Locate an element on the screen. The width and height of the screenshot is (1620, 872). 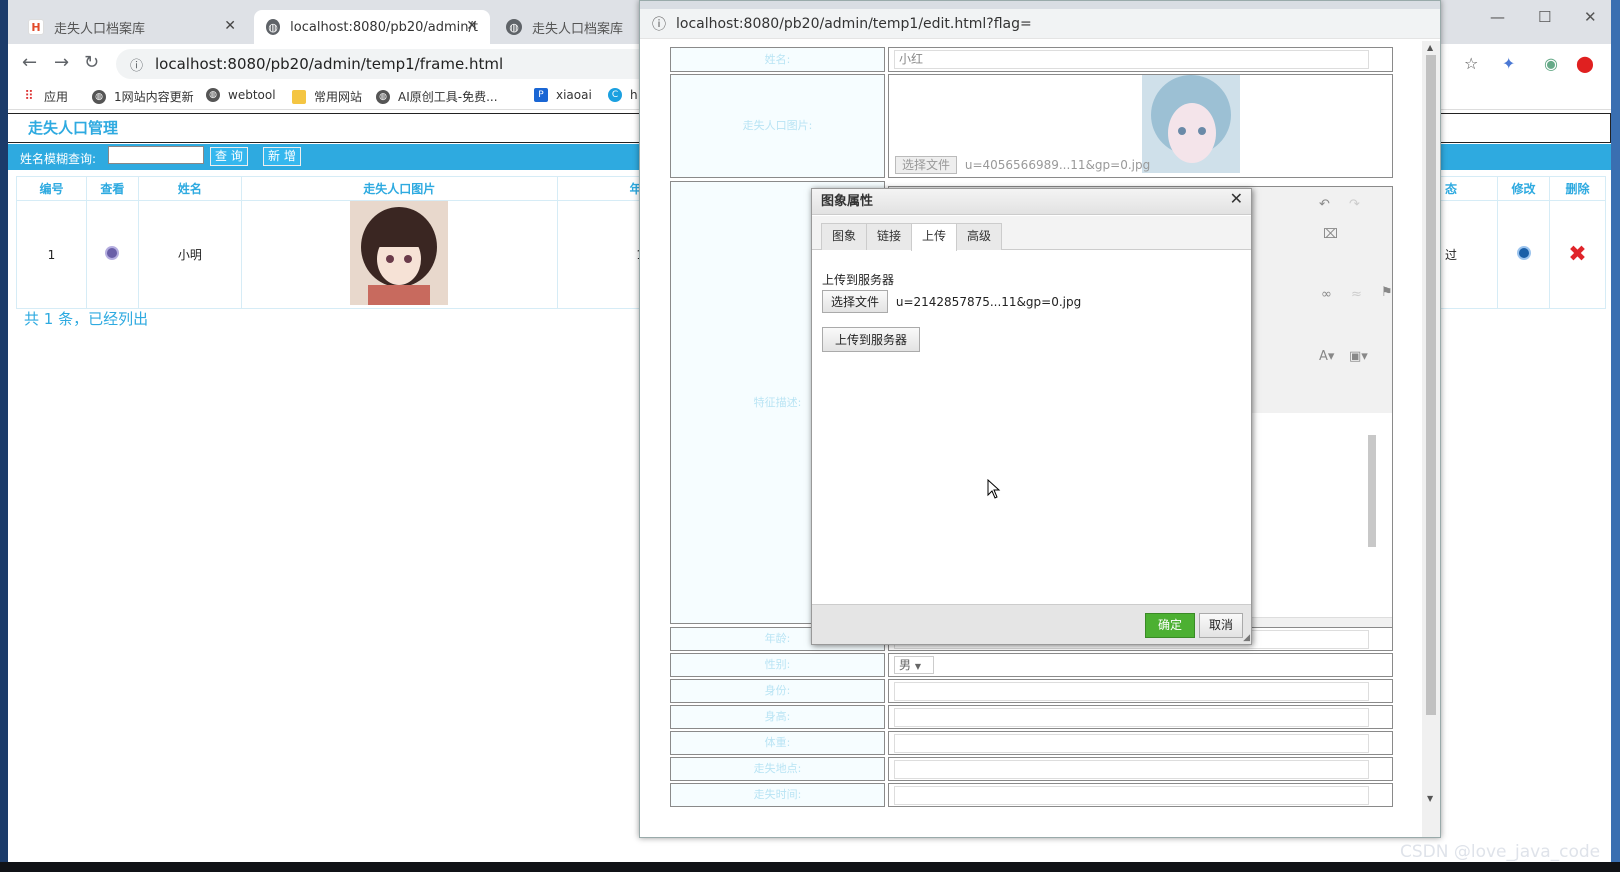
identity-cell is located at coordinates (1140, 691).